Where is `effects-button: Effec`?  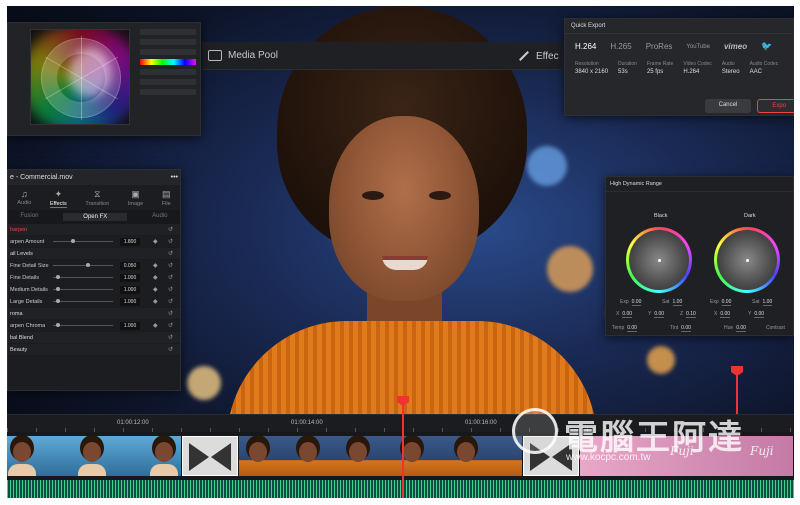 effects-button: Effec is located at coordinates (538, 56).